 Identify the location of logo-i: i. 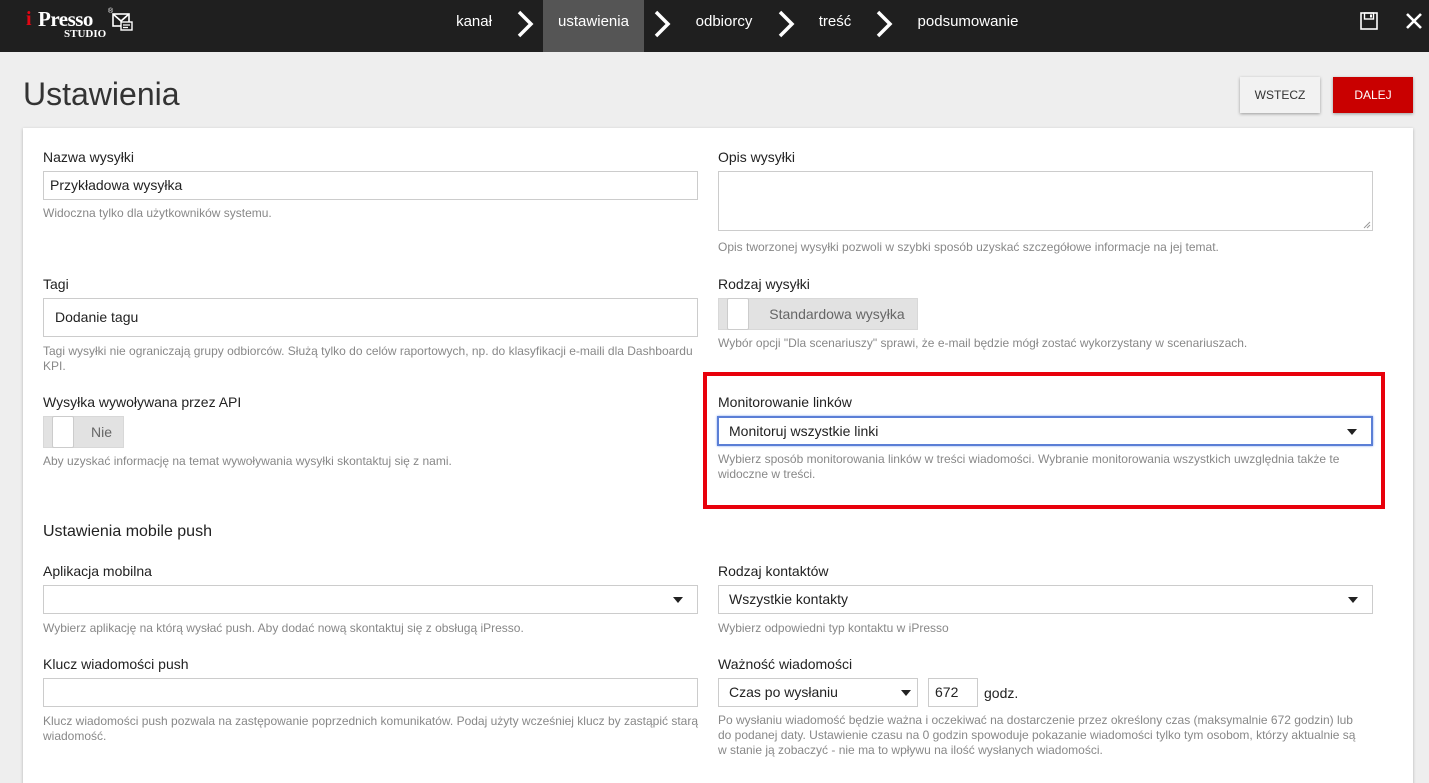
(29, 19).